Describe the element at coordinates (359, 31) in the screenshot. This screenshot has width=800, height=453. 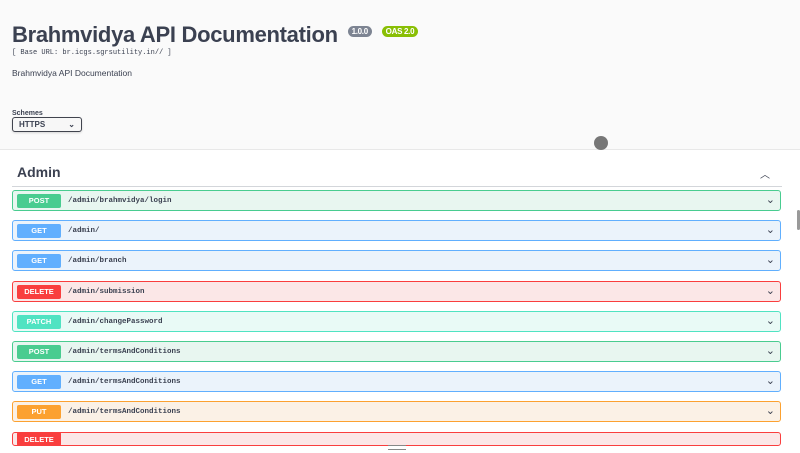
I see `version-badge: 1.0.0` at that location.